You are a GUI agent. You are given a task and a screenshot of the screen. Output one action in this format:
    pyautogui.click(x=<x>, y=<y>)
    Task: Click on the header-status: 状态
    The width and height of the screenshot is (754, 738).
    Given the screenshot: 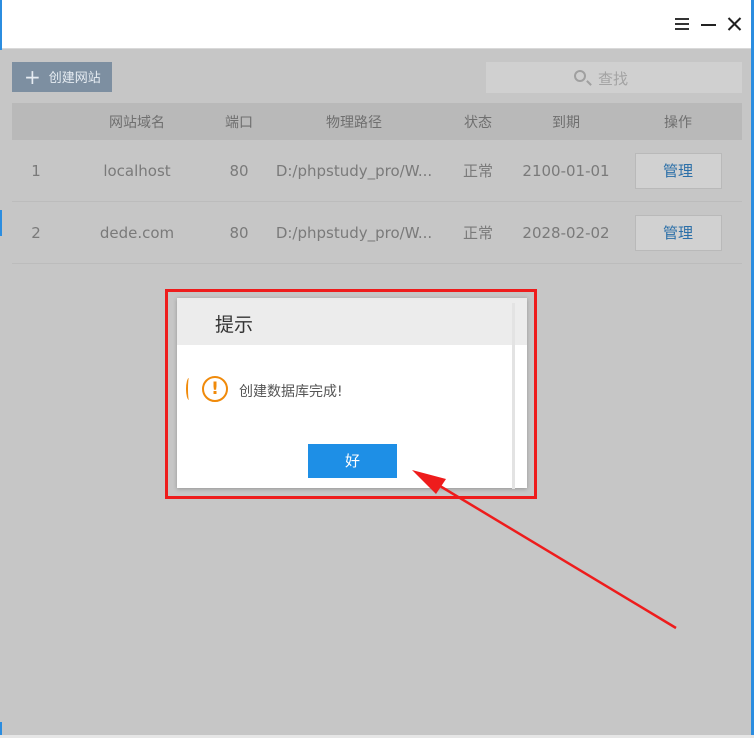 What is the action you would take?
    pyautogui.click(x=478, y=122)
    